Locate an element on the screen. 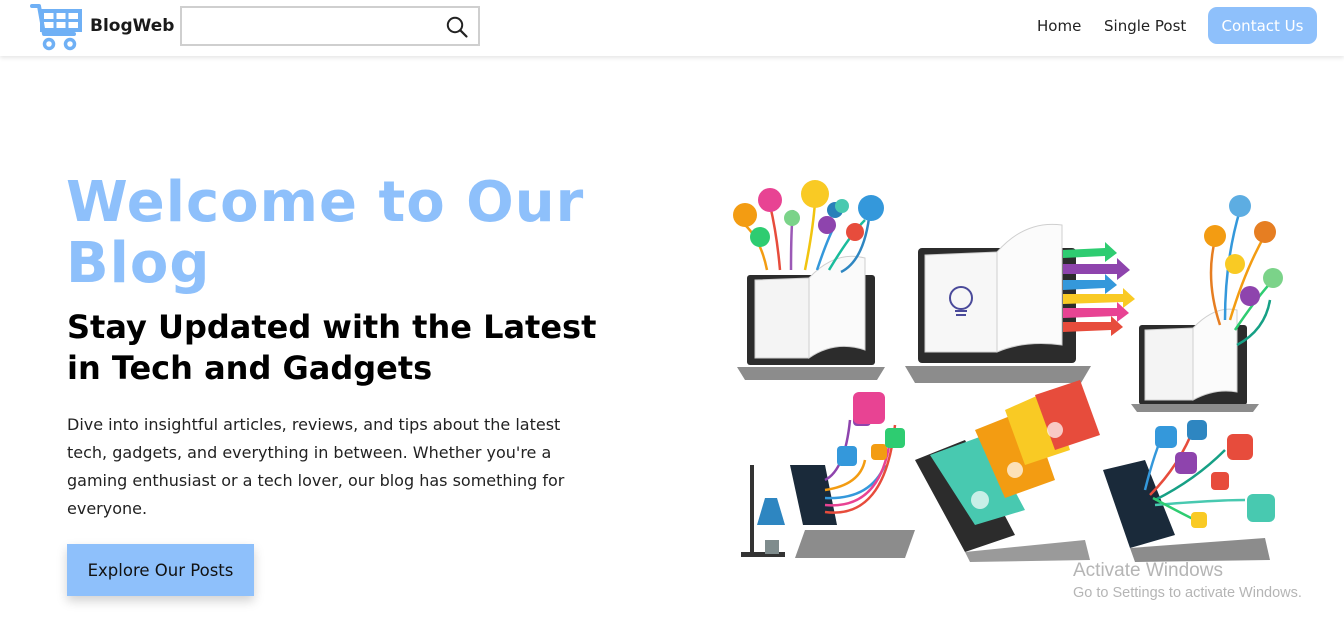 This screenshot has width=1344, height=628. search-icon is located at coordinates (457, 27).